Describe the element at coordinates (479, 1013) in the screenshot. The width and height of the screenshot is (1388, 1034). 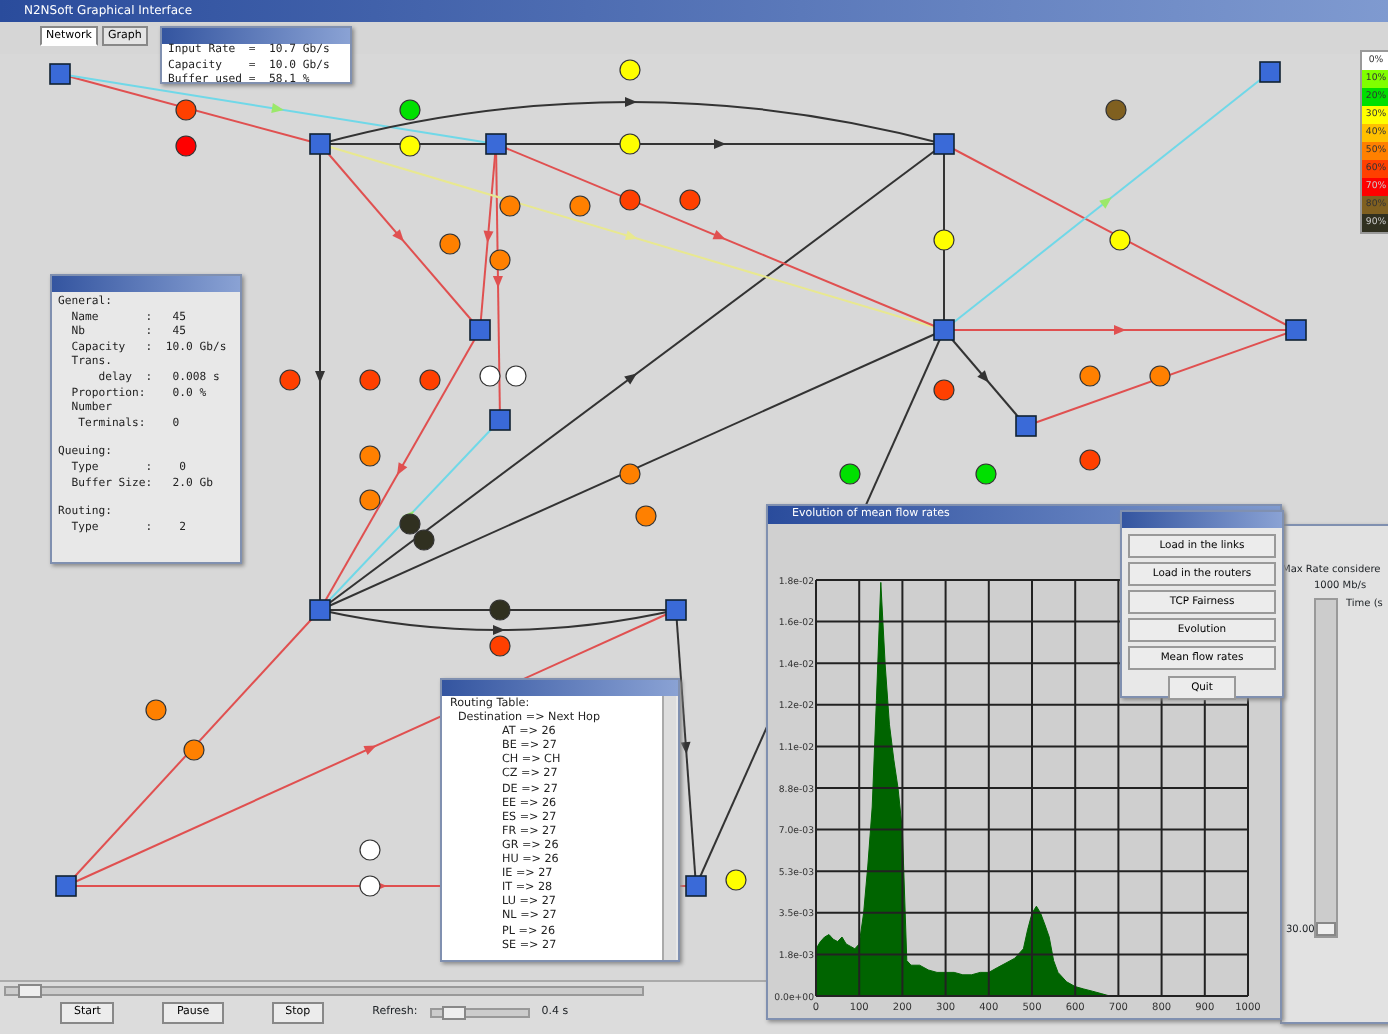
I see `refresh-slider` at that location.